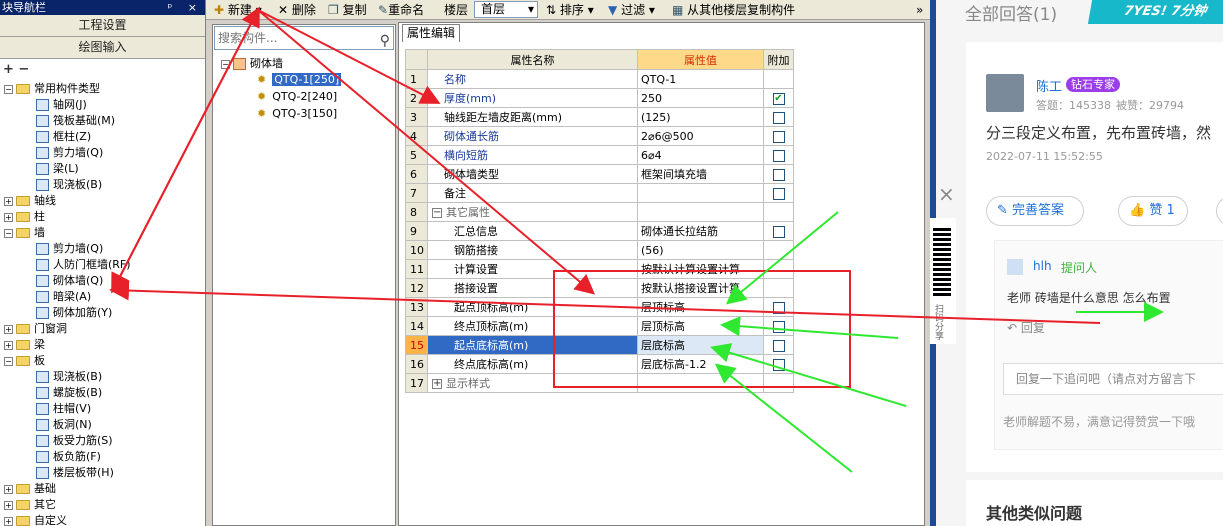 Image resolution: width=1223 pixels, height=526 pixels. What do you see at coordinates (506, 9) in the screenshot?
I see `floor-select: 首层 ▾` at bounding box center [506, 9].